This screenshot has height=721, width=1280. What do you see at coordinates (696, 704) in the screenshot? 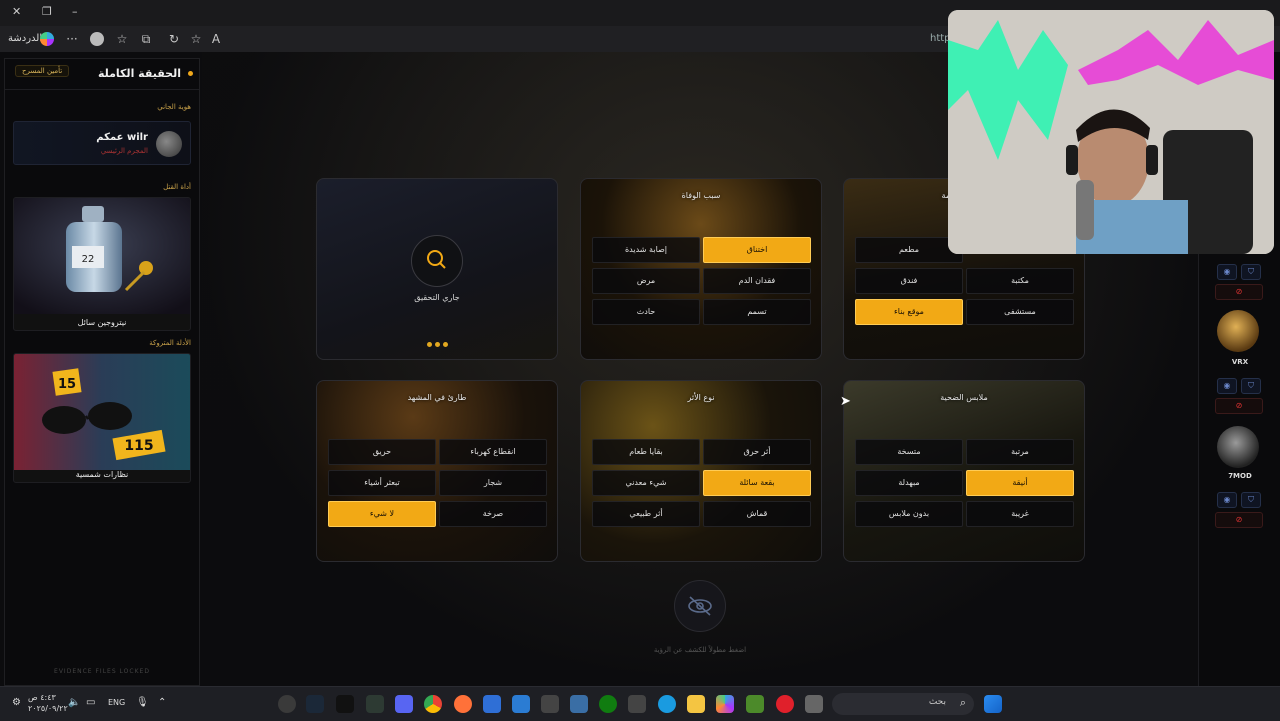
I see `file-explorer-icon` at bounding box center [696, 704].